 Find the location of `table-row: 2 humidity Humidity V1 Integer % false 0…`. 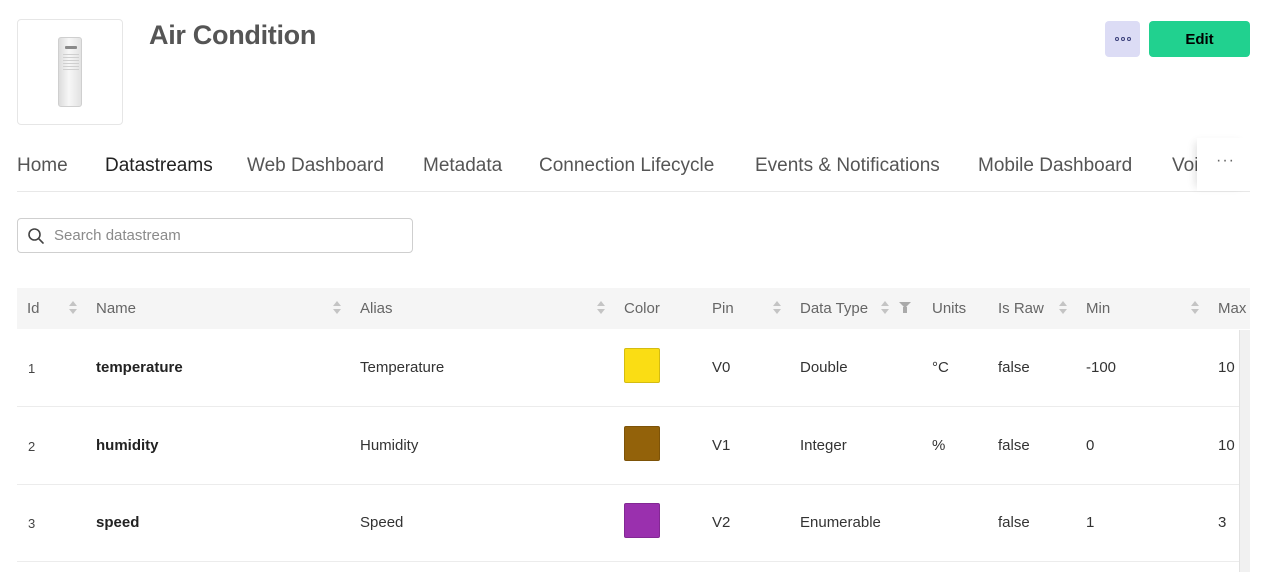

table-row: 2 humidity Humidity V1 Integer % false 0… is located at coordinates (633, 446).